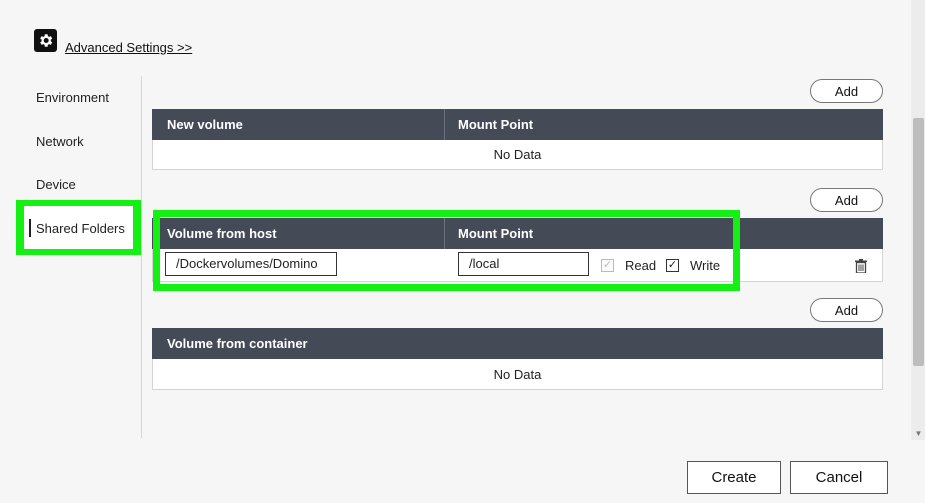  What do you see at coordinates (251, 264) in the screenshot?
I see `host-path-input: /Dockervolumes/Domino` at bounding box center [251, 264].